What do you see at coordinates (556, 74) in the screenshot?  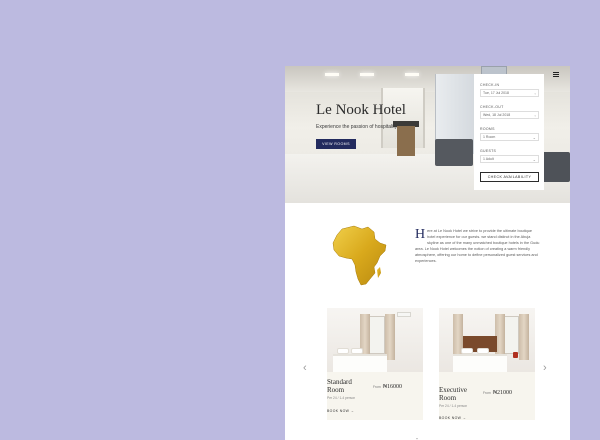 I see `hamburger-menu-icon` at bounding box center [556, 74].